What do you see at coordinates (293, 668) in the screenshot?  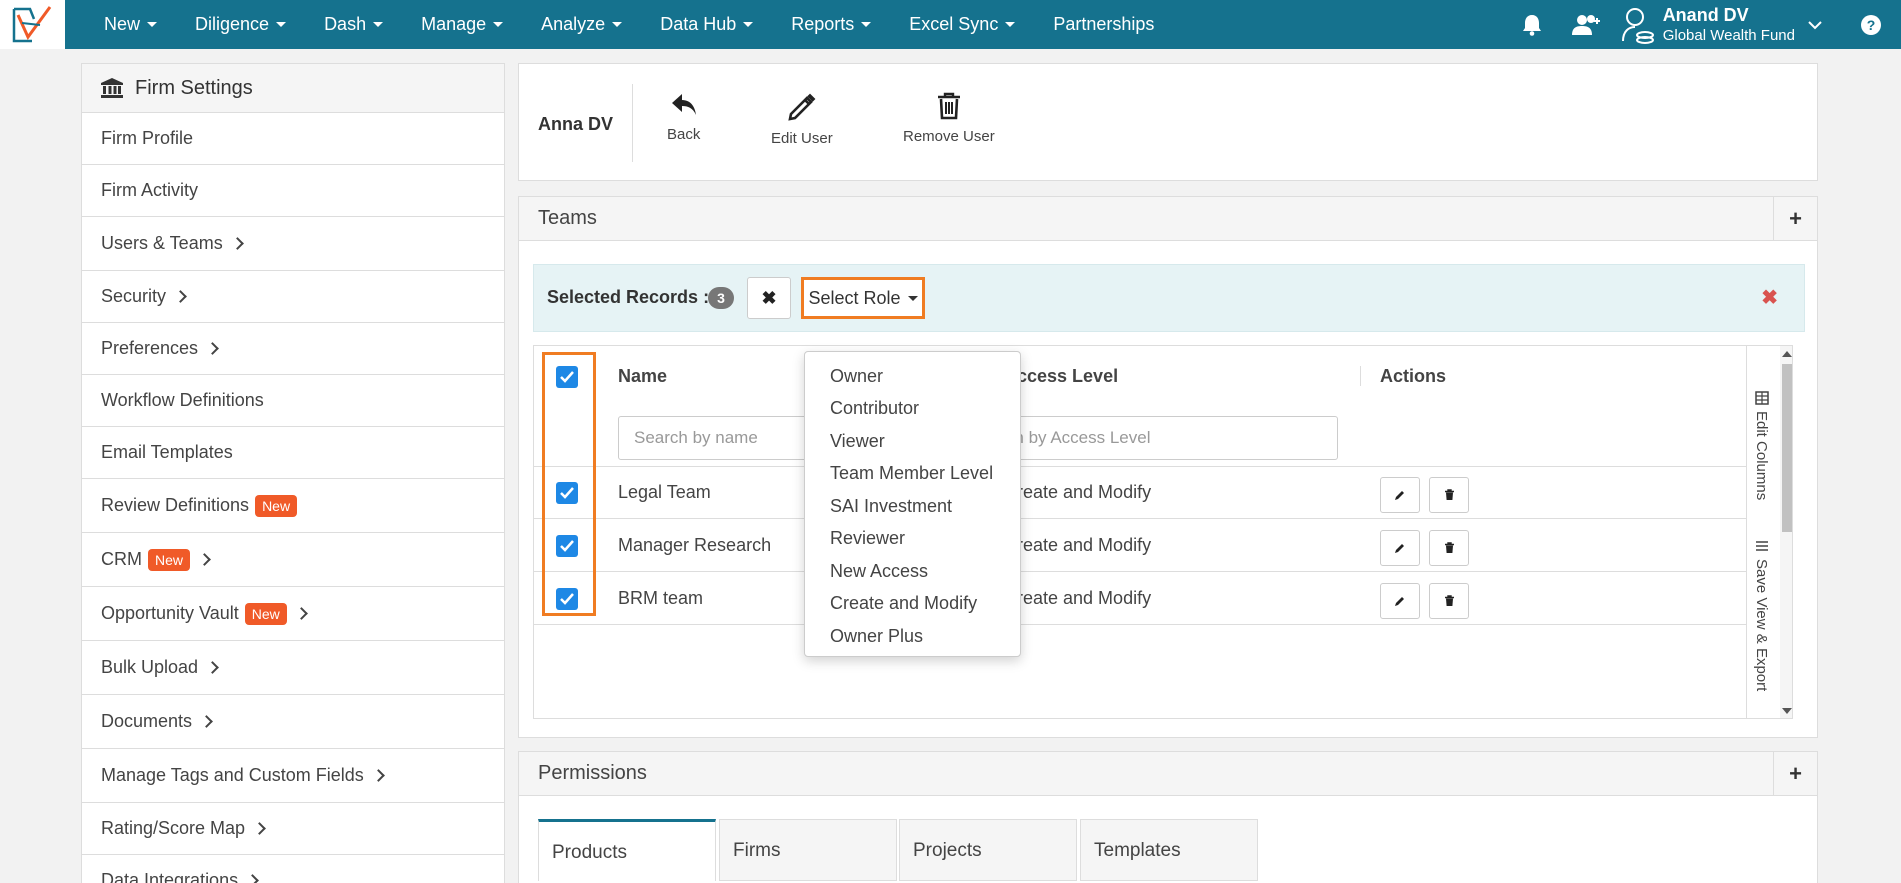 I see `sidebar-item-bulk-upload: Bulk Upload` at bounding box center [293, 668].